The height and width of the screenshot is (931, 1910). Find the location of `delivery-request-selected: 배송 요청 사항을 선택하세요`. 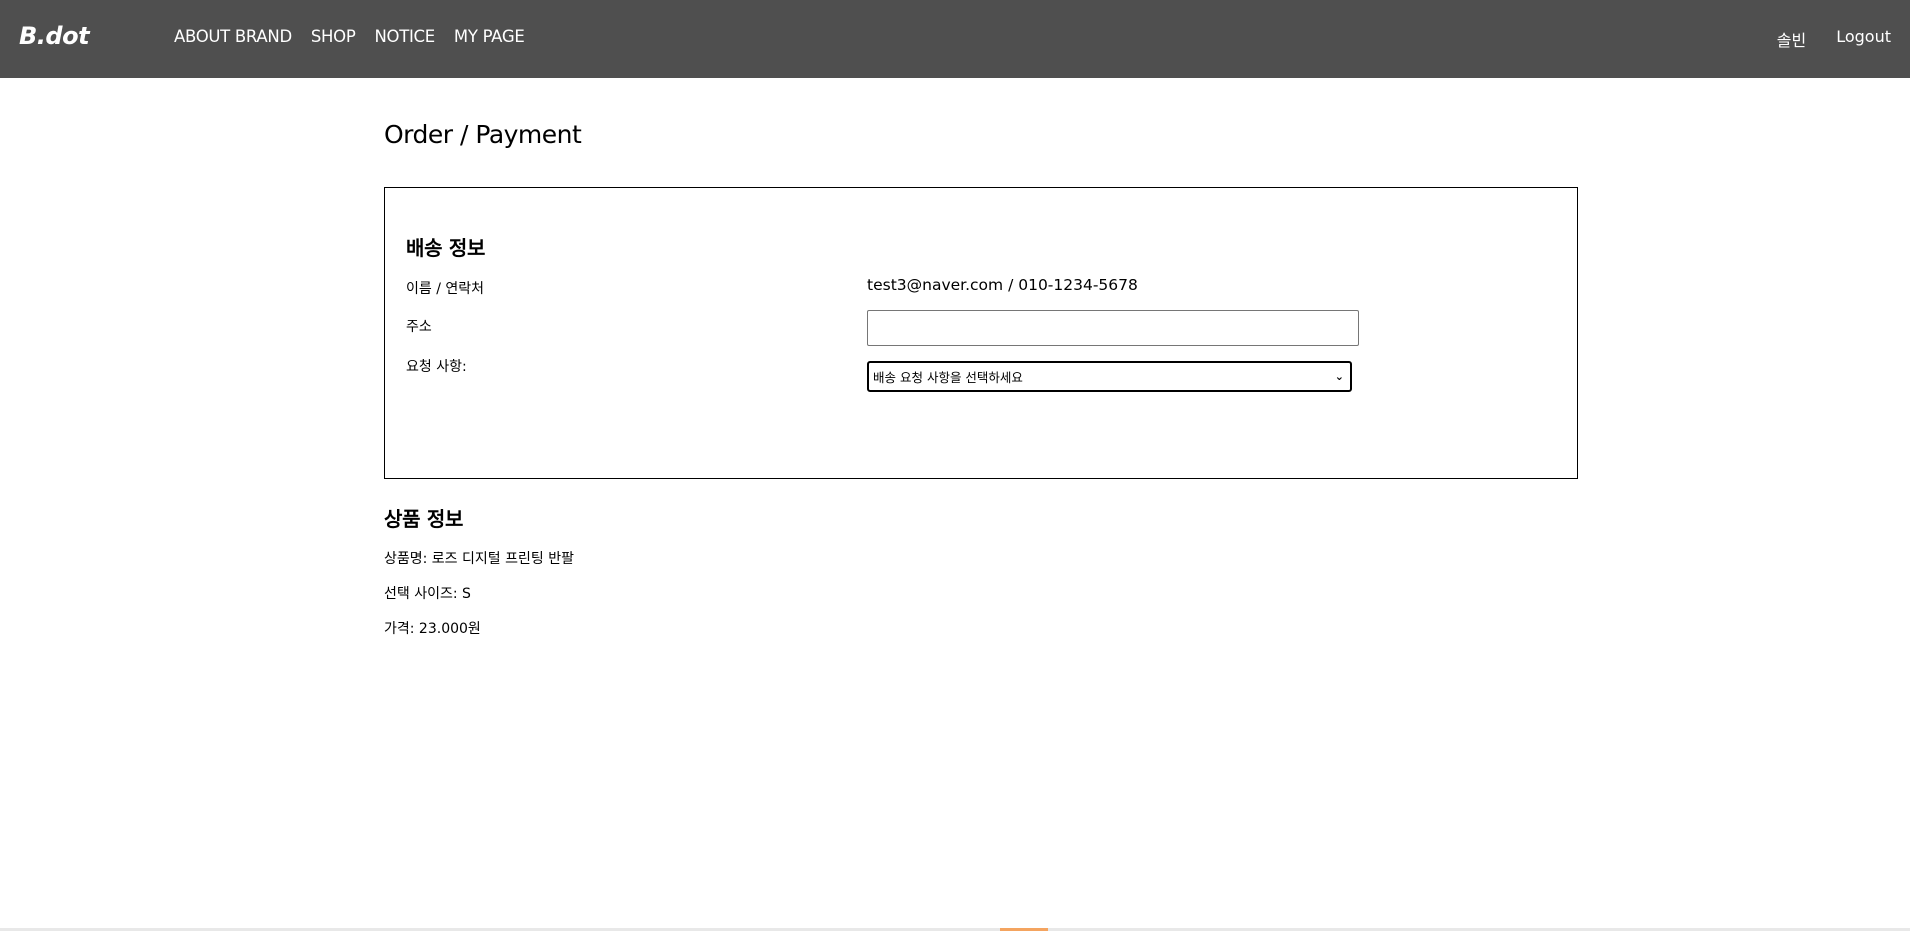

delivery-request-selected: 배송 요청 사항을 선택하세요 is located at coordinates (948, 377).